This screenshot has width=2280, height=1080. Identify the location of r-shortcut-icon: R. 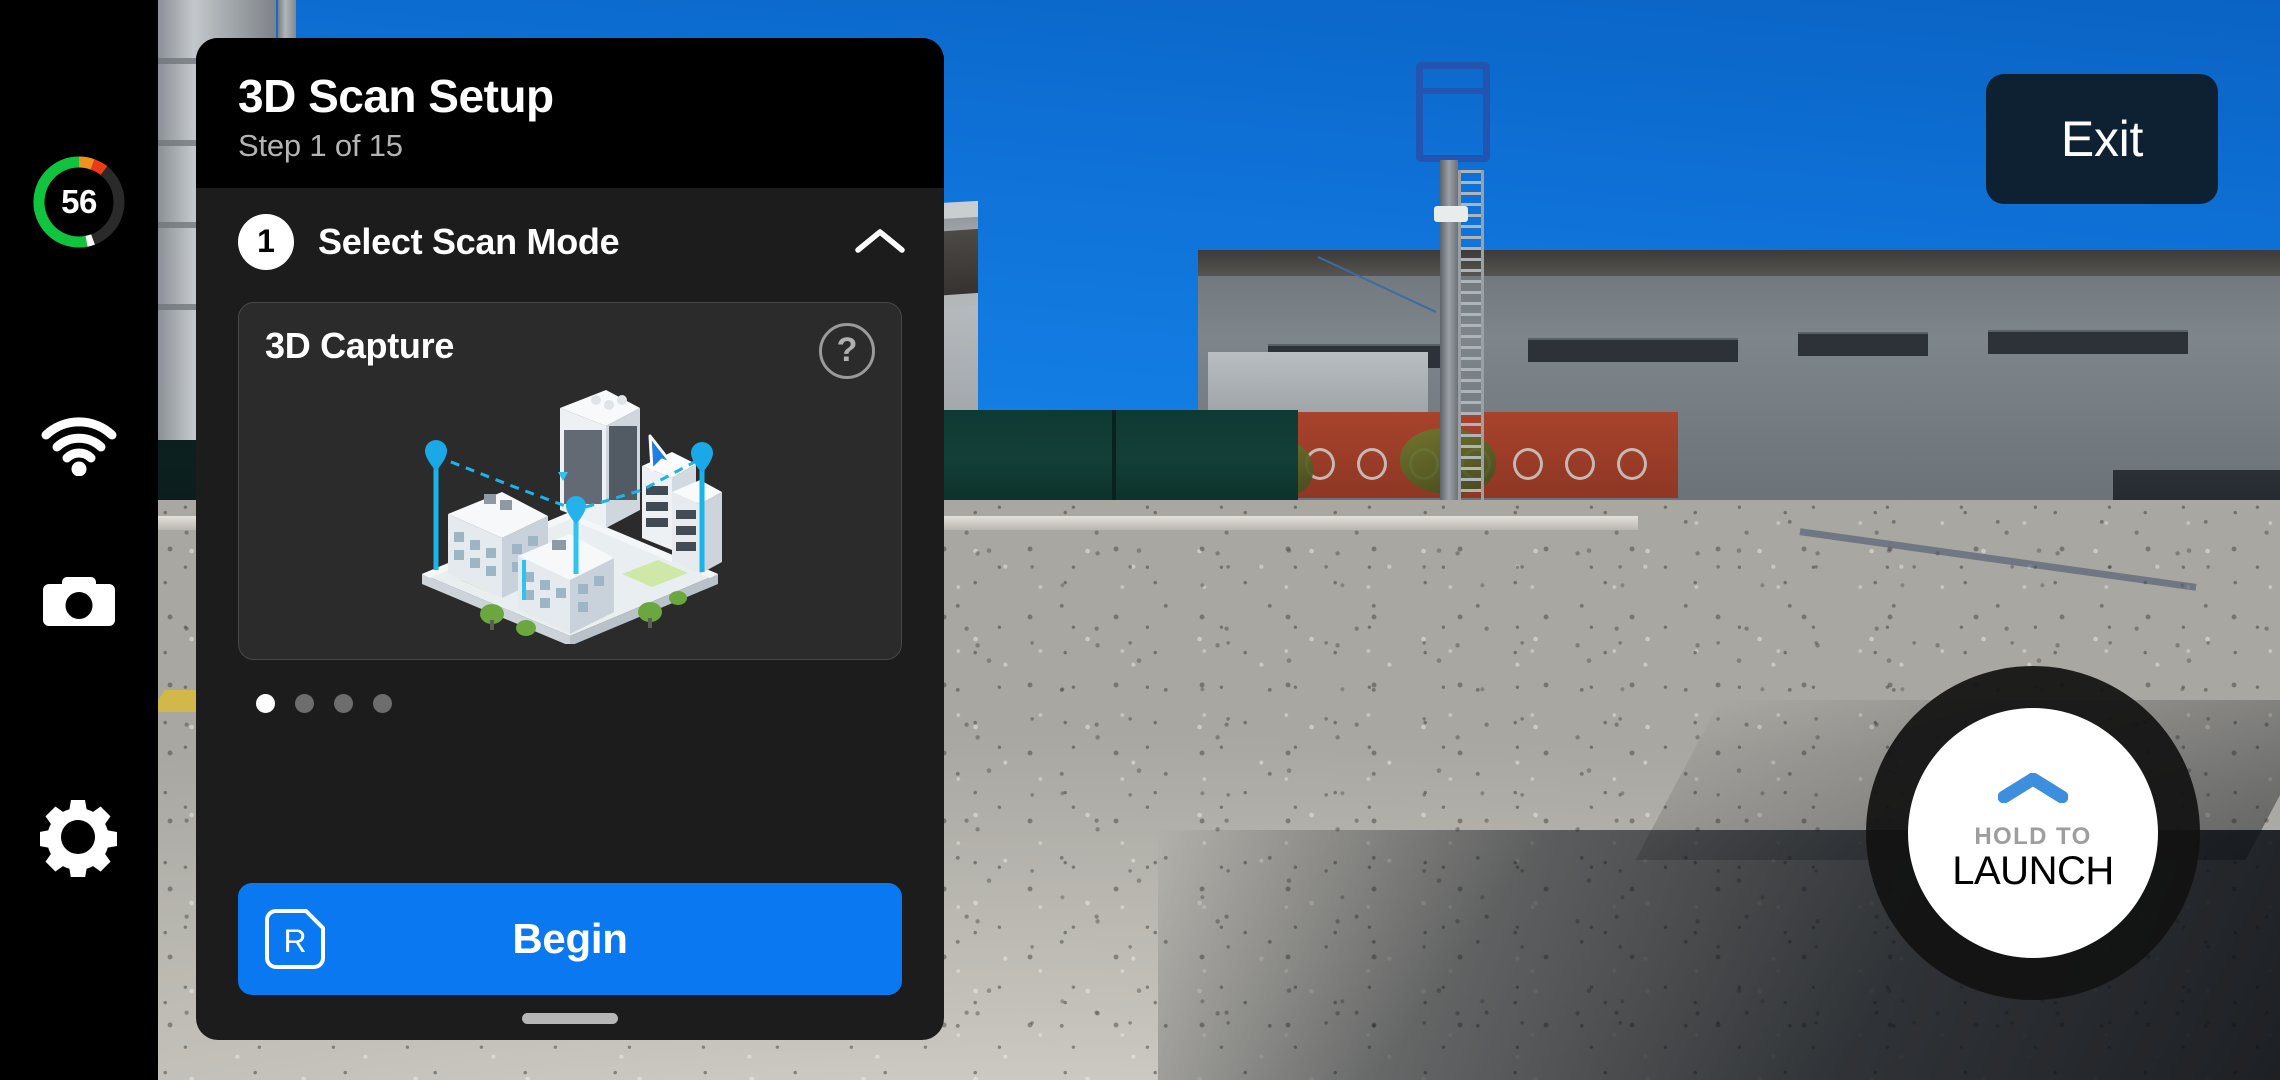
(295, 939).